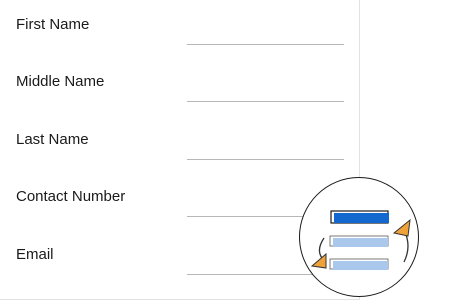  Describe the element at coordinates (60, 81) in the screenshot. I see `middle-name-label: Middle Name` at that location.